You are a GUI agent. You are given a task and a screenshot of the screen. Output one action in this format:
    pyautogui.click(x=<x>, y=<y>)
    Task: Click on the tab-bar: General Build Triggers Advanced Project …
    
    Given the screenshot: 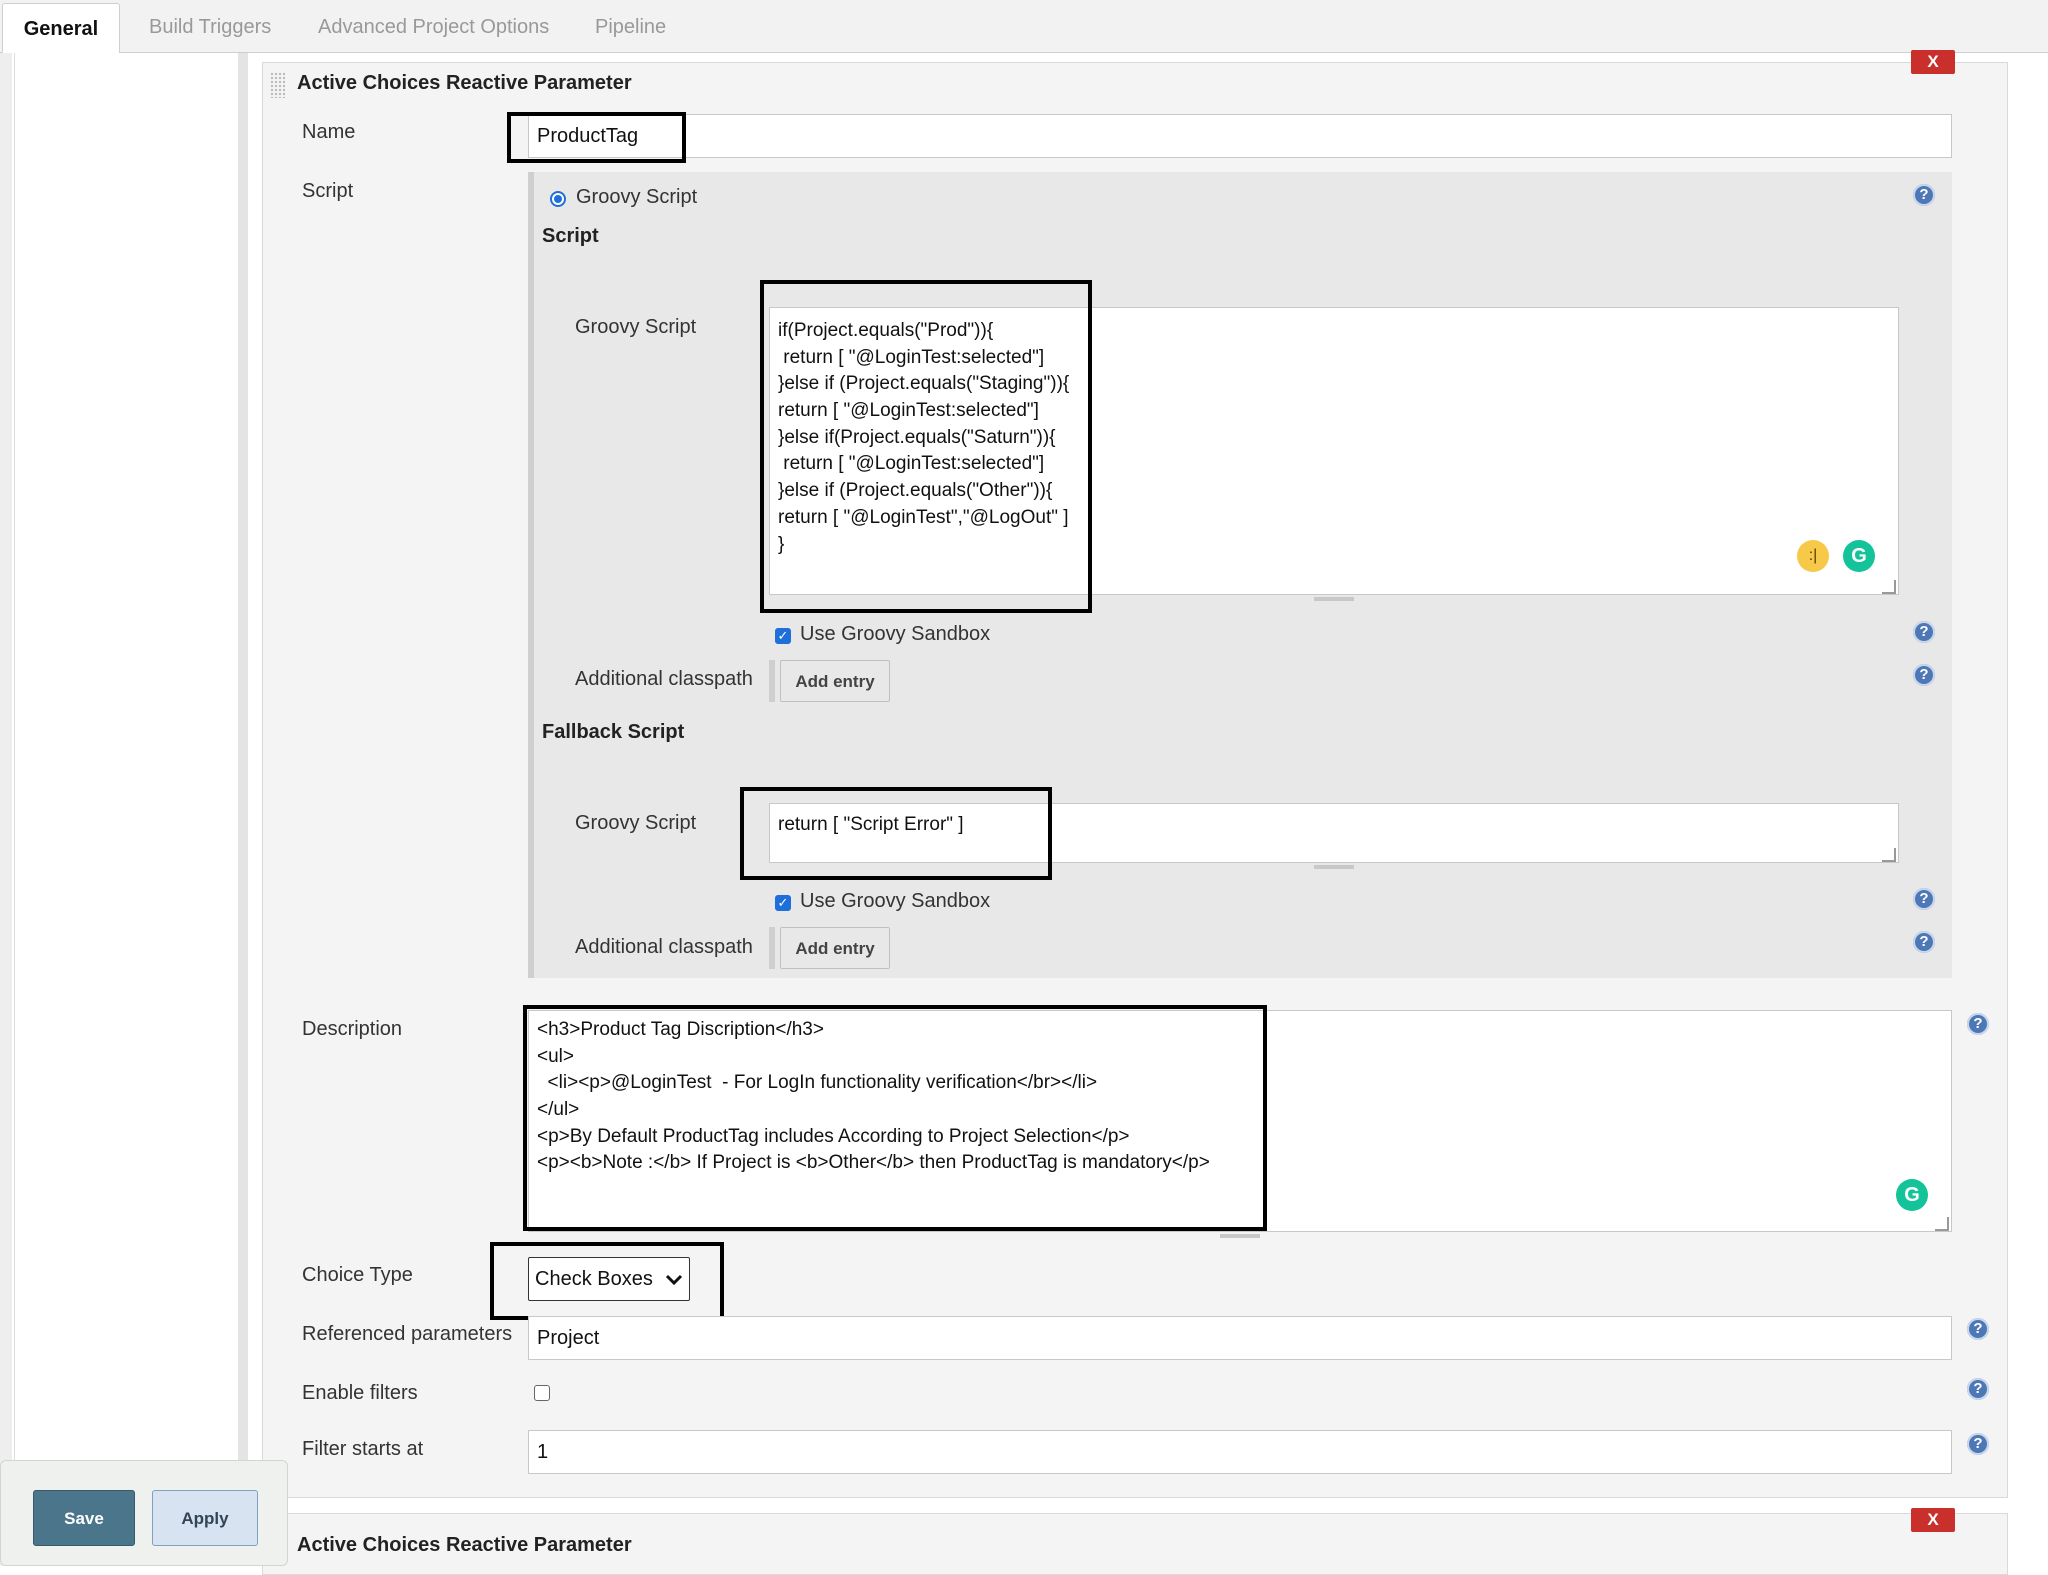 What is the action you would take?
    pyautogui.click(x=1024, y=27)
    